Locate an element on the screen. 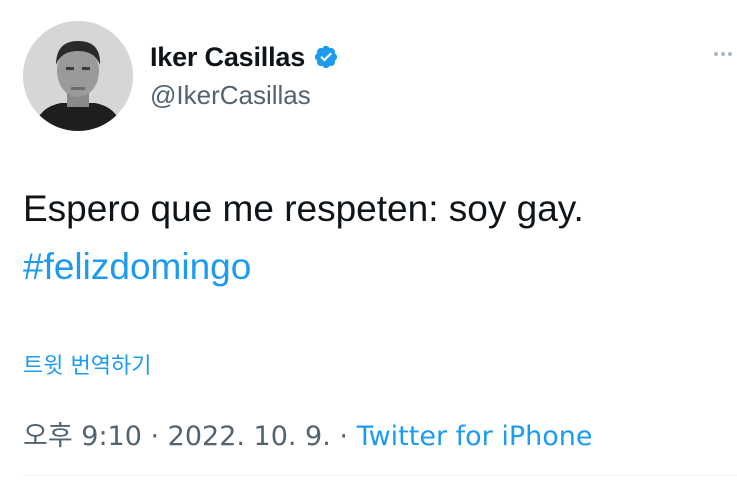  author-handle: @IkerCasillas is located at coordinates (230, 95).